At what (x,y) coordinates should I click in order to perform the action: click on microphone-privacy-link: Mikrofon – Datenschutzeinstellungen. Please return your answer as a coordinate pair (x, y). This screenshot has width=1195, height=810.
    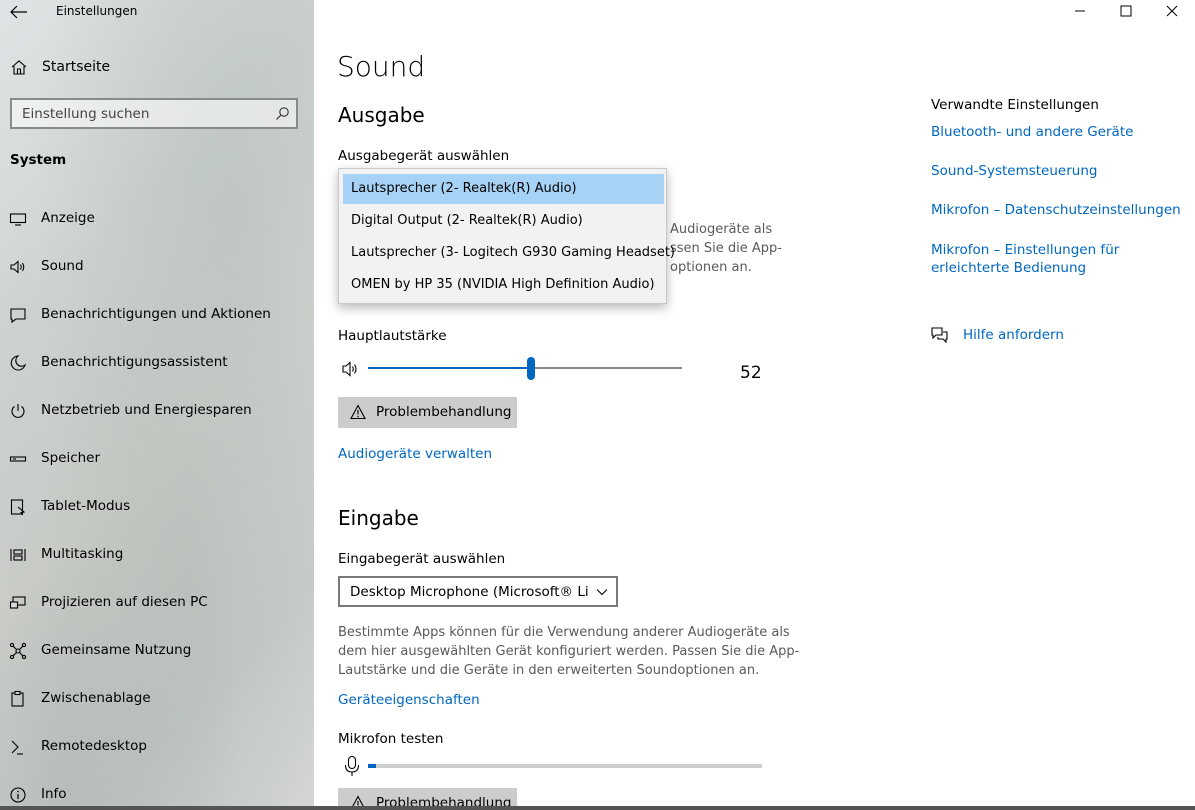
    Looking at the image, I should click on (1056, 210).